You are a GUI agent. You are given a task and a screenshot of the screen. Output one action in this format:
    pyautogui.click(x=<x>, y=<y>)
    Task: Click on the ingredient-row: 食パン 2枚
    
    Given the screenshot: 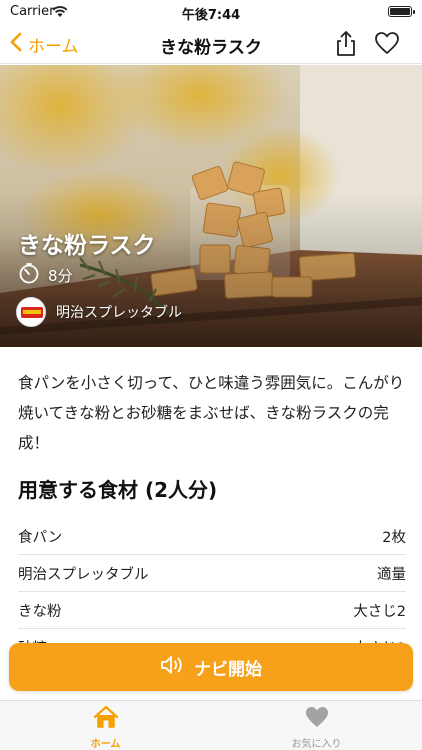 What is the action you would take?
    pyautogui.click(x=212, y=536)
    